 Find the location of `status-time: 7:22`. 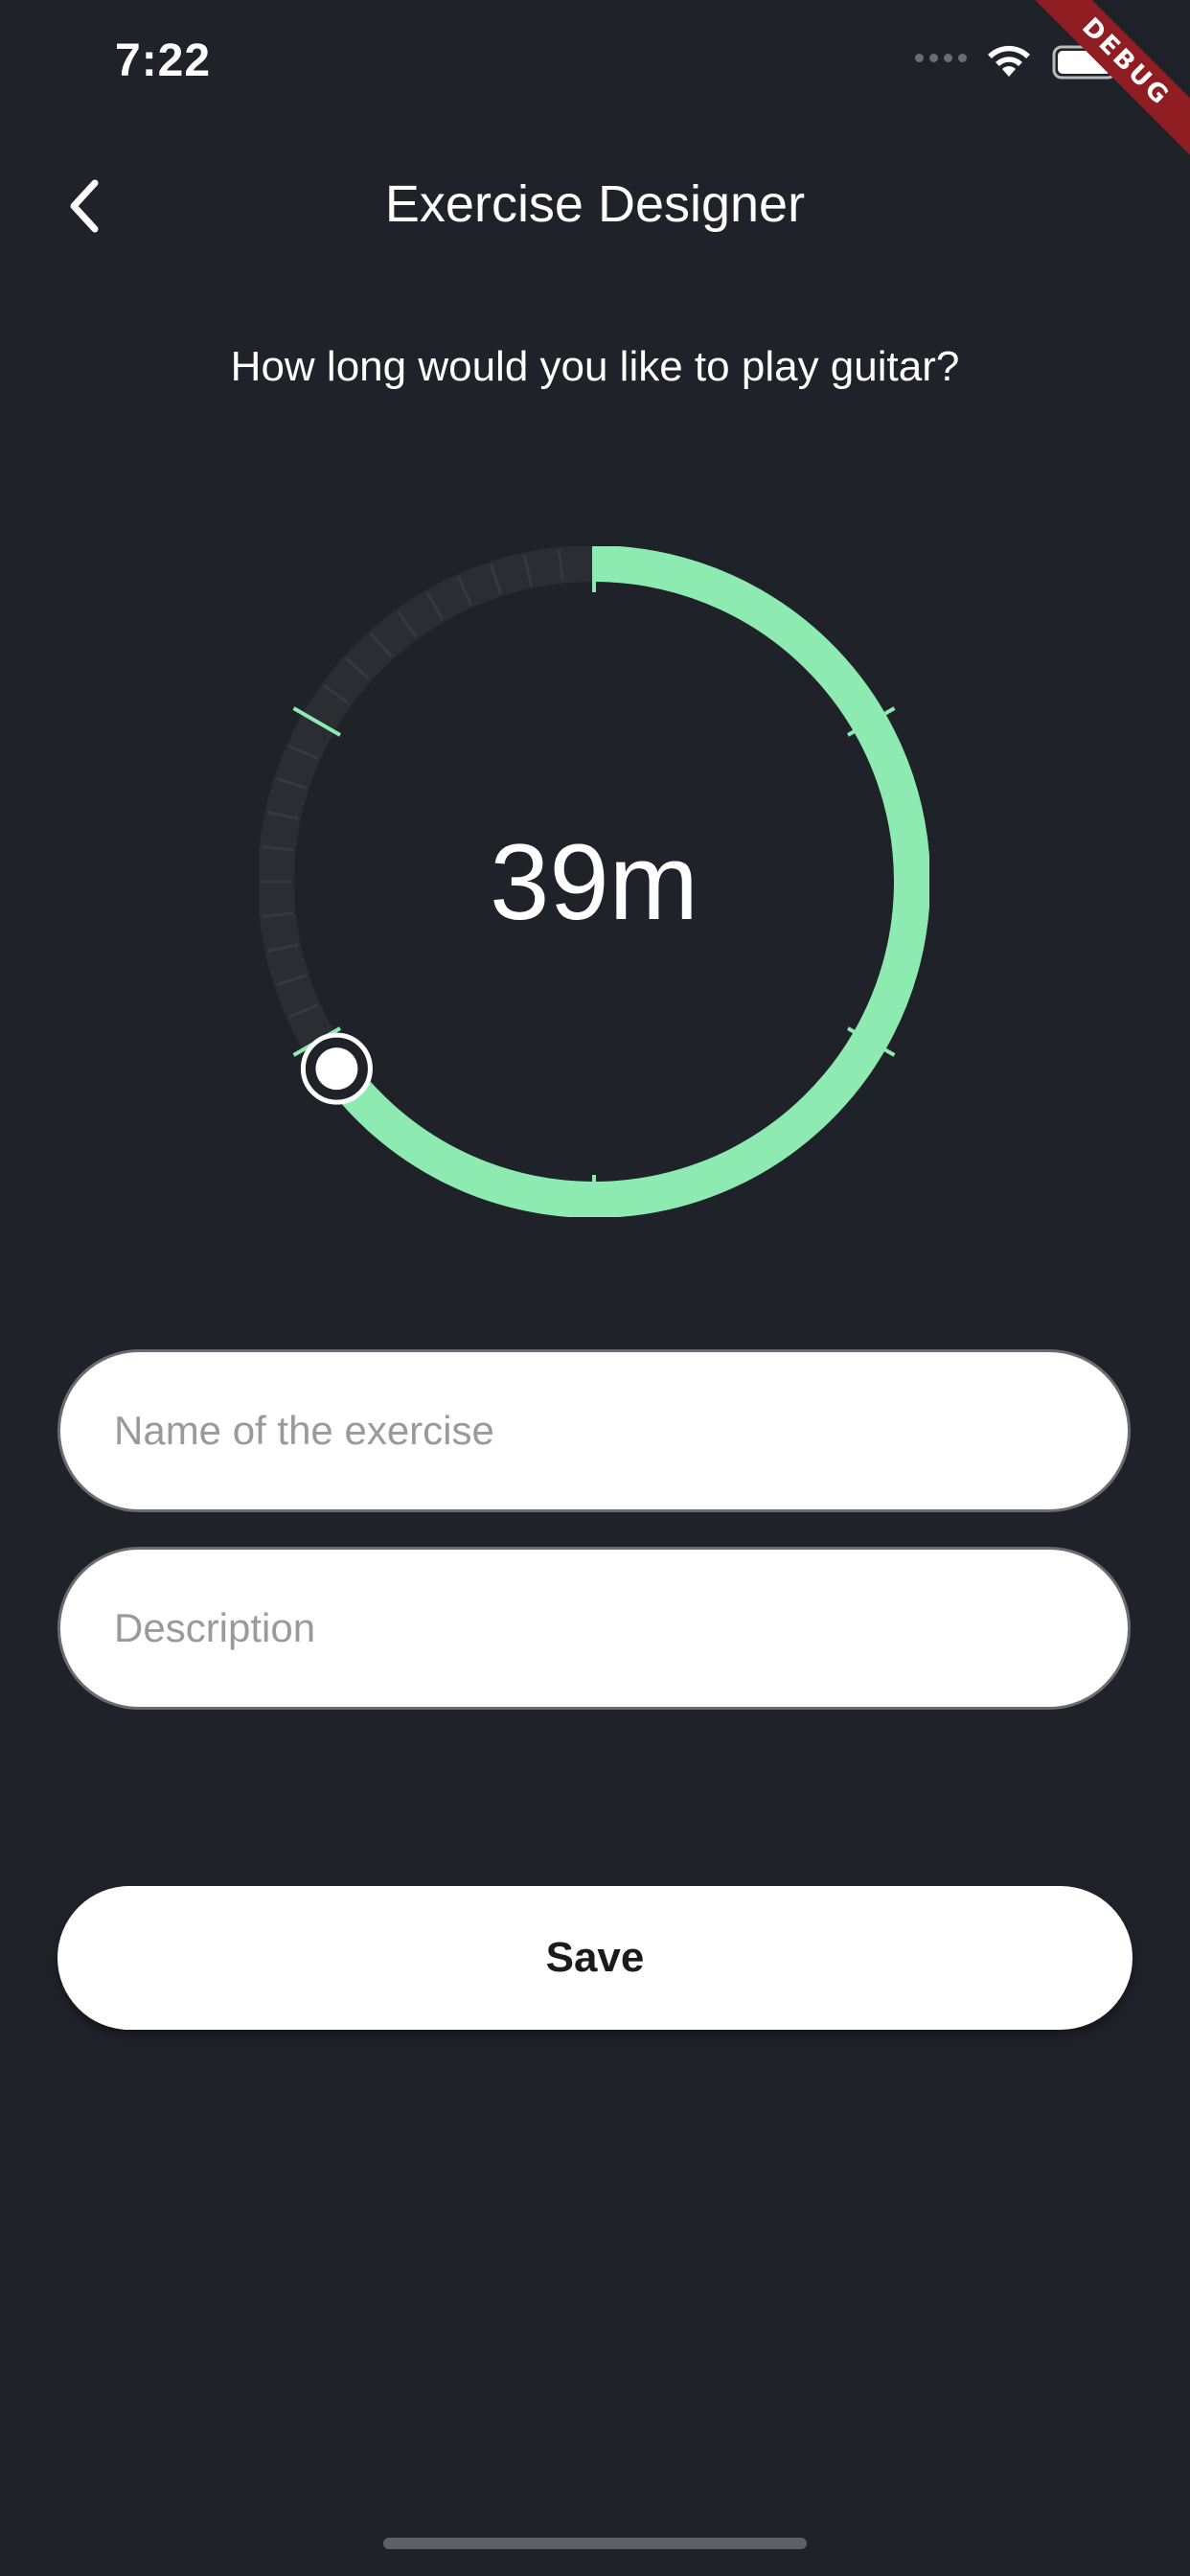

status-time: 7:22 is located at coordinates (163, 60).